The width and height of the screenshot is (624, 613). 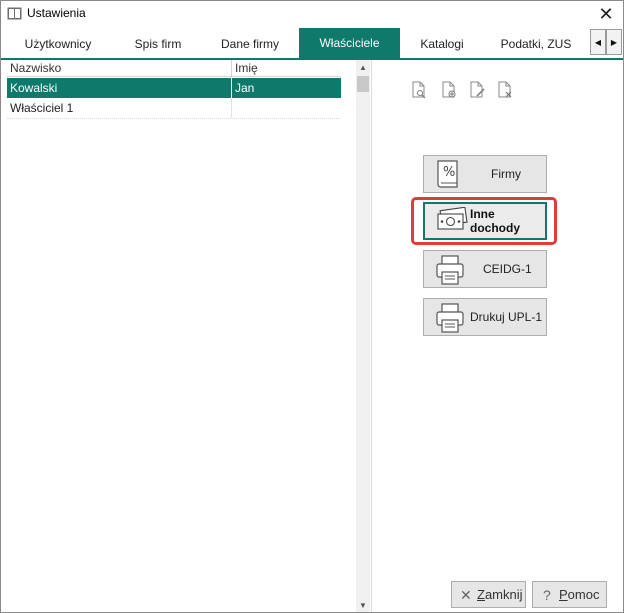 I want to click on ceidg-label: CEIDG-1, so click(x=507, y=269).